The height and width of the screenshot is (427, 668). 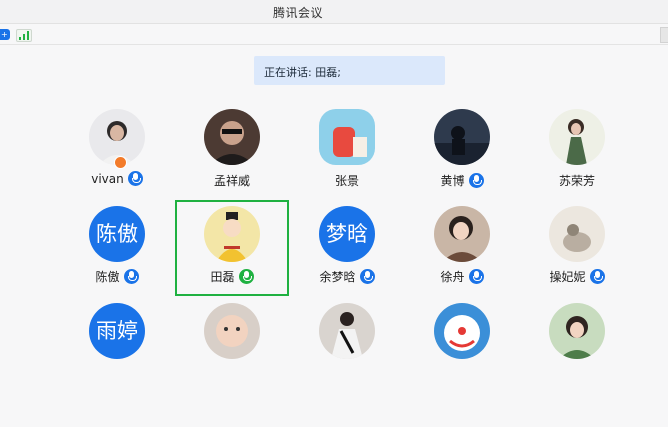 What do you see at coordinates (567, 277) in the screenshot?
I see `participant-name: 操妃妮` at bounding box center [567, 277].